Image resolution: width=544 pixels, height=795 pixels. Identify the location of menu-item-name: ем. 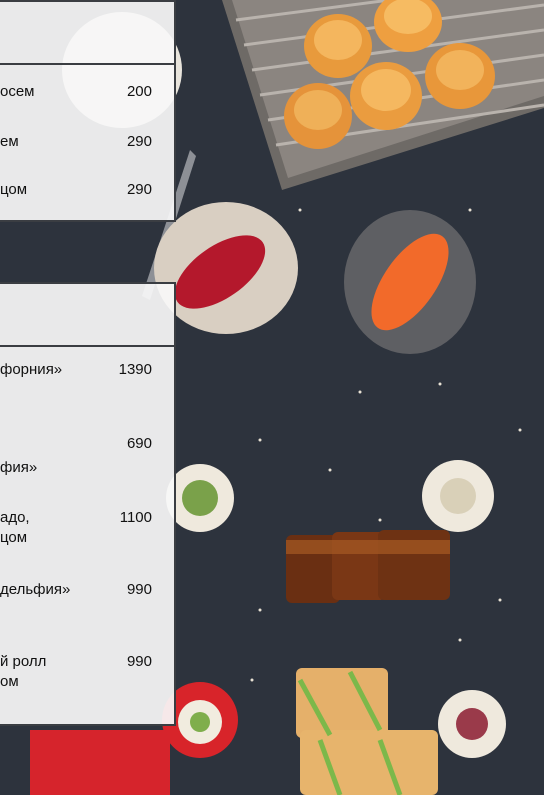
(9, 141).